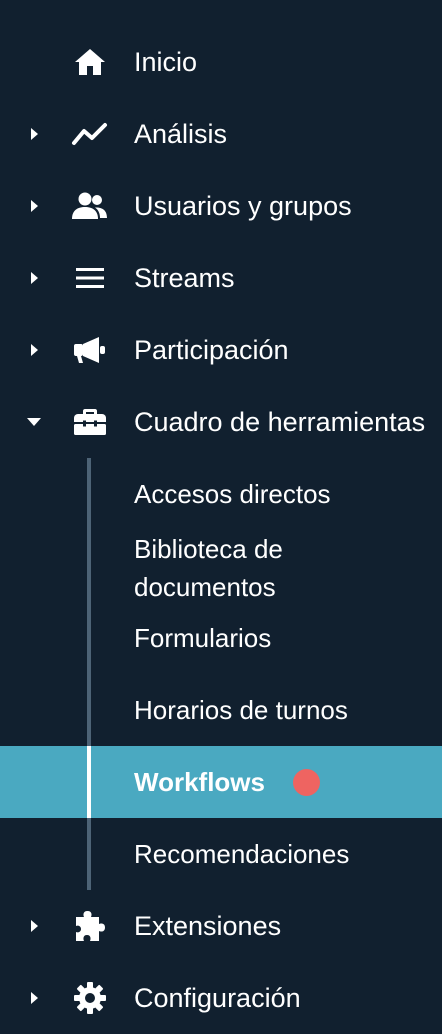  I want to click on nav-item-label: Configuración, so click(217, 998).